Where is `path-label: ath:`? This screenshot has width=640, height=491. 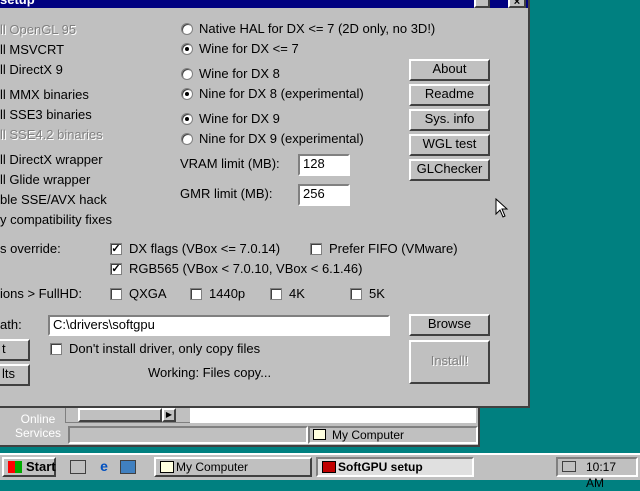
path-label: ath: is located at coordinates (11, 324).